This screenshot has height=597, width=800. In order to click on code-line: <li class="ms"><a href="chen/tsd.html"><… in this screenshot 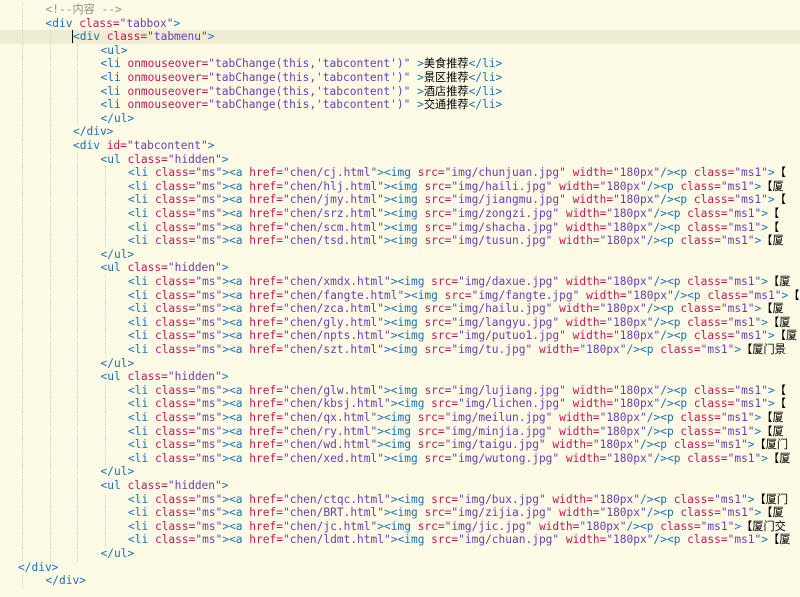, I will do `click(400, 241)`.